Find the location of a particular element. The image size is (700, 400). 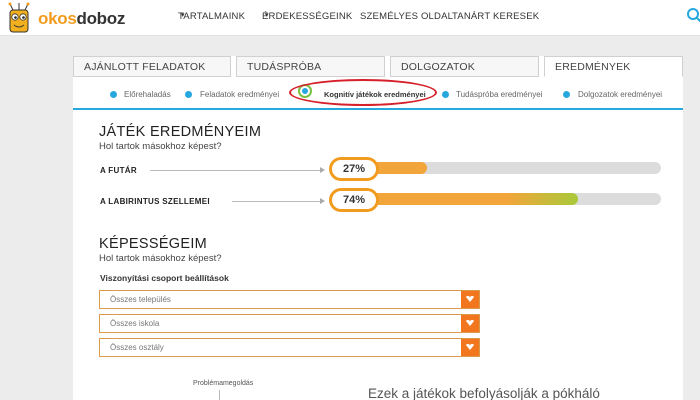

mascot-icon is located at coordinates (19, 17).